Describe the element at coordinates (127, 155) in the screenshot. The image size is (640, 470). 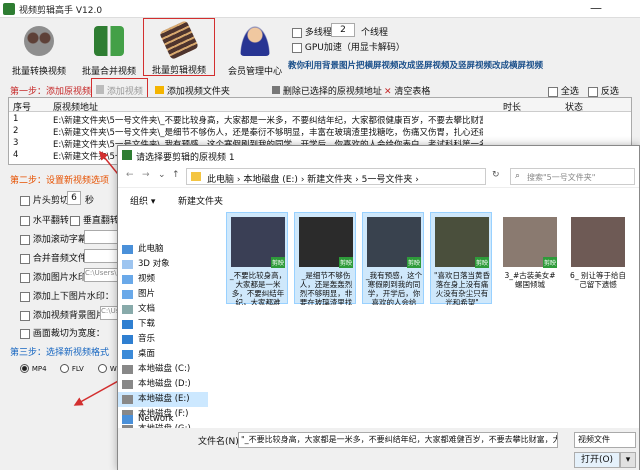
I see `dialog-logo-icon` at that location.